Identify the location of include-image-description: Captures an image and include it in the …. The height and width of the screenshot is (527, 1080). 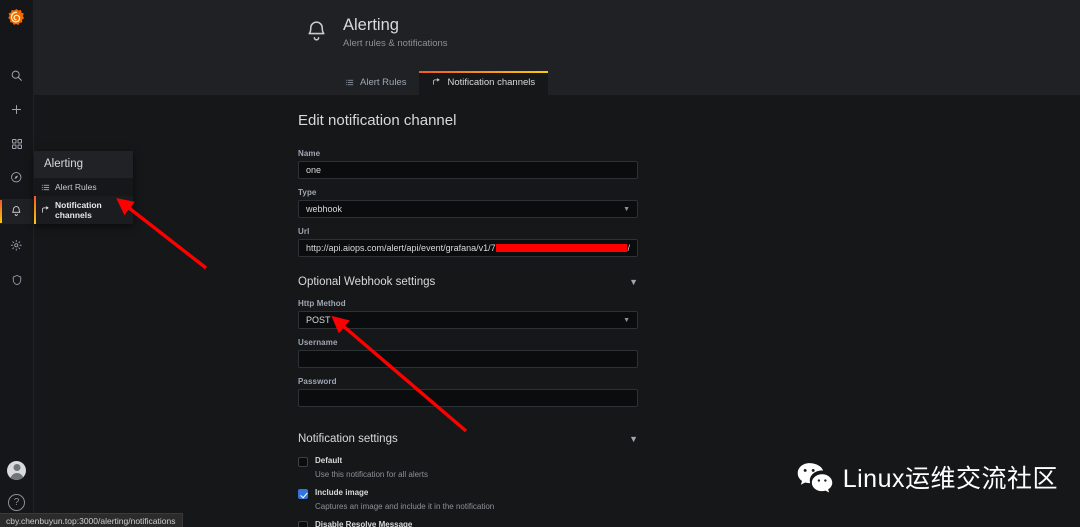
(405, 506).